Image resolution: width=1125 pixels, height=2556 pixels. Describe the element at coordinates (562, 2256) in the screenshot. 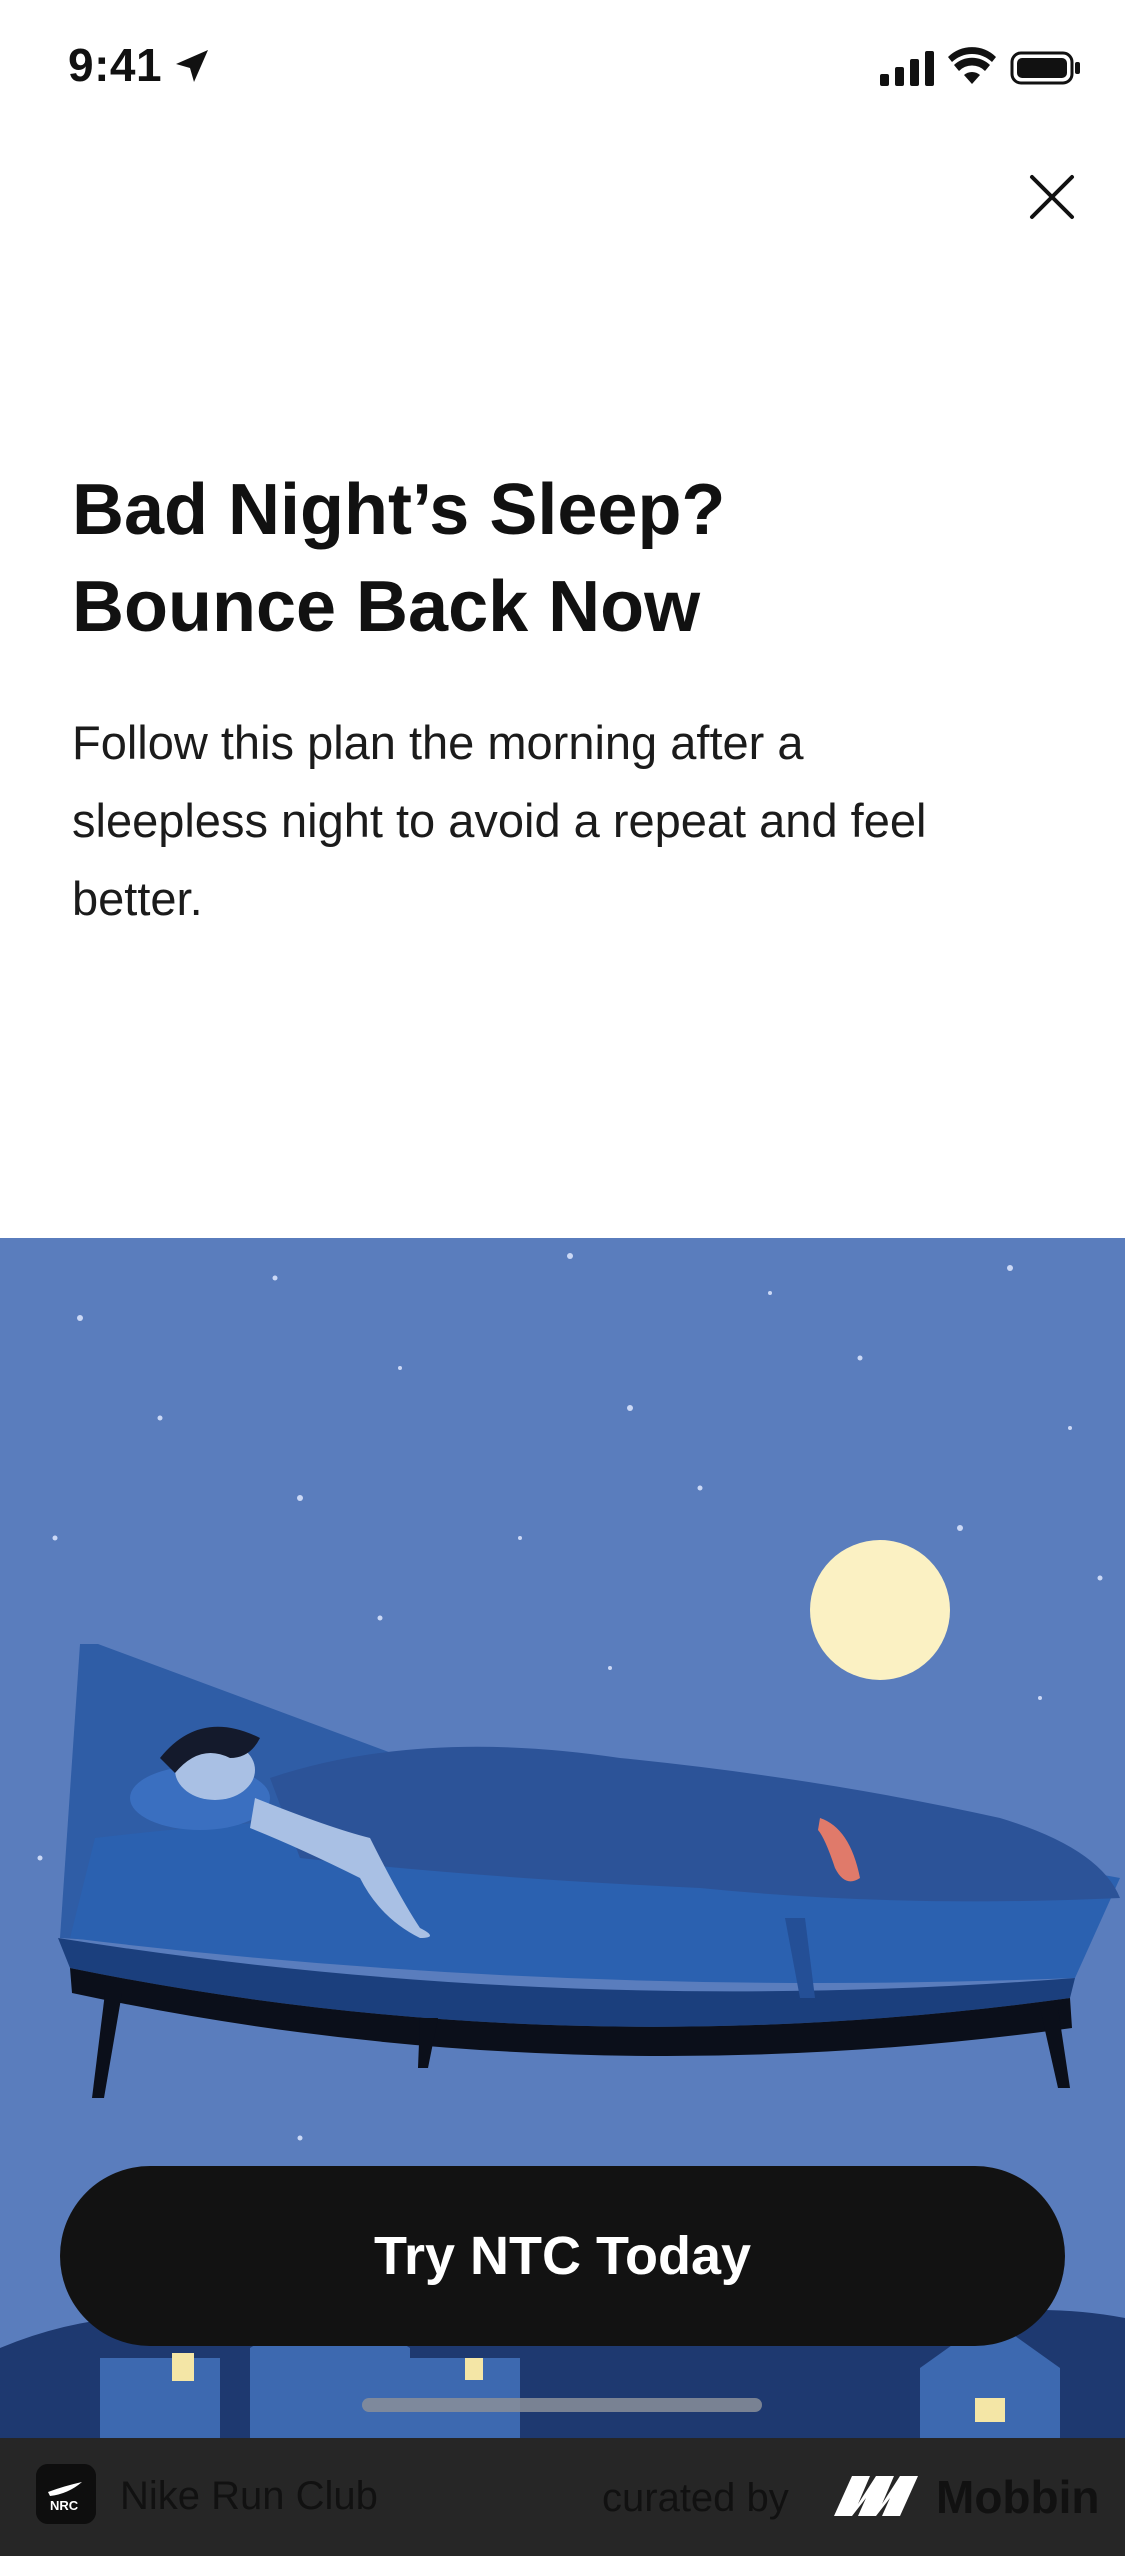

I see `try-ntc-button: Try NTC Today` at that location.